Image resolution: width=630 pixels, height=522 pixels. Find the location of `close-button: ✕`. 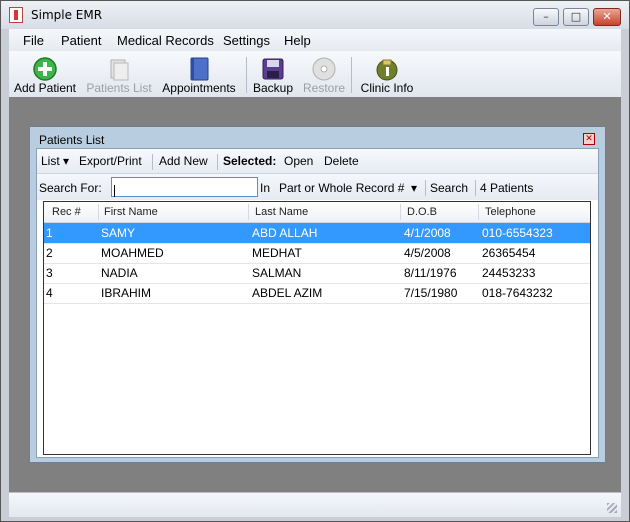

close-button: ✕ is located at coordinates (607, 17).